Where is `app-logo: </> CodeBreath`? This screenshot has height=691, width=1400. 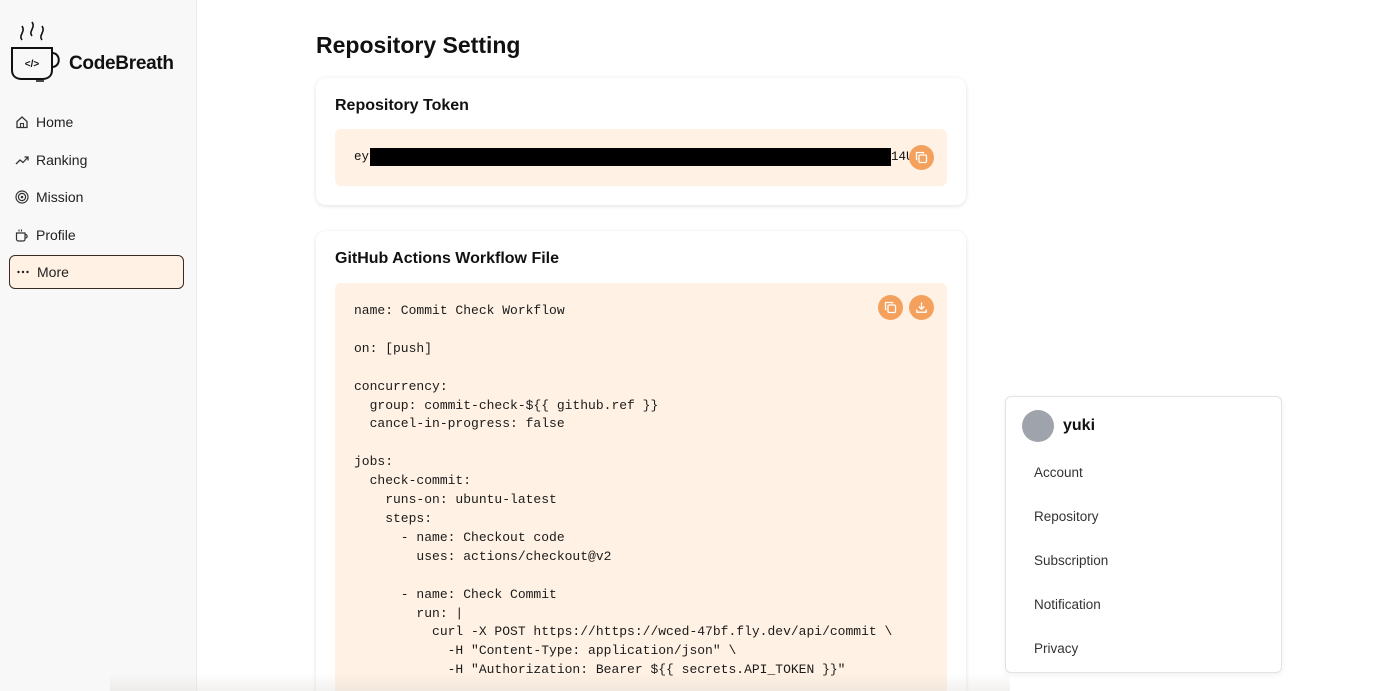 app-logo: </> CodeBreath is located at coordinates (91, 51).